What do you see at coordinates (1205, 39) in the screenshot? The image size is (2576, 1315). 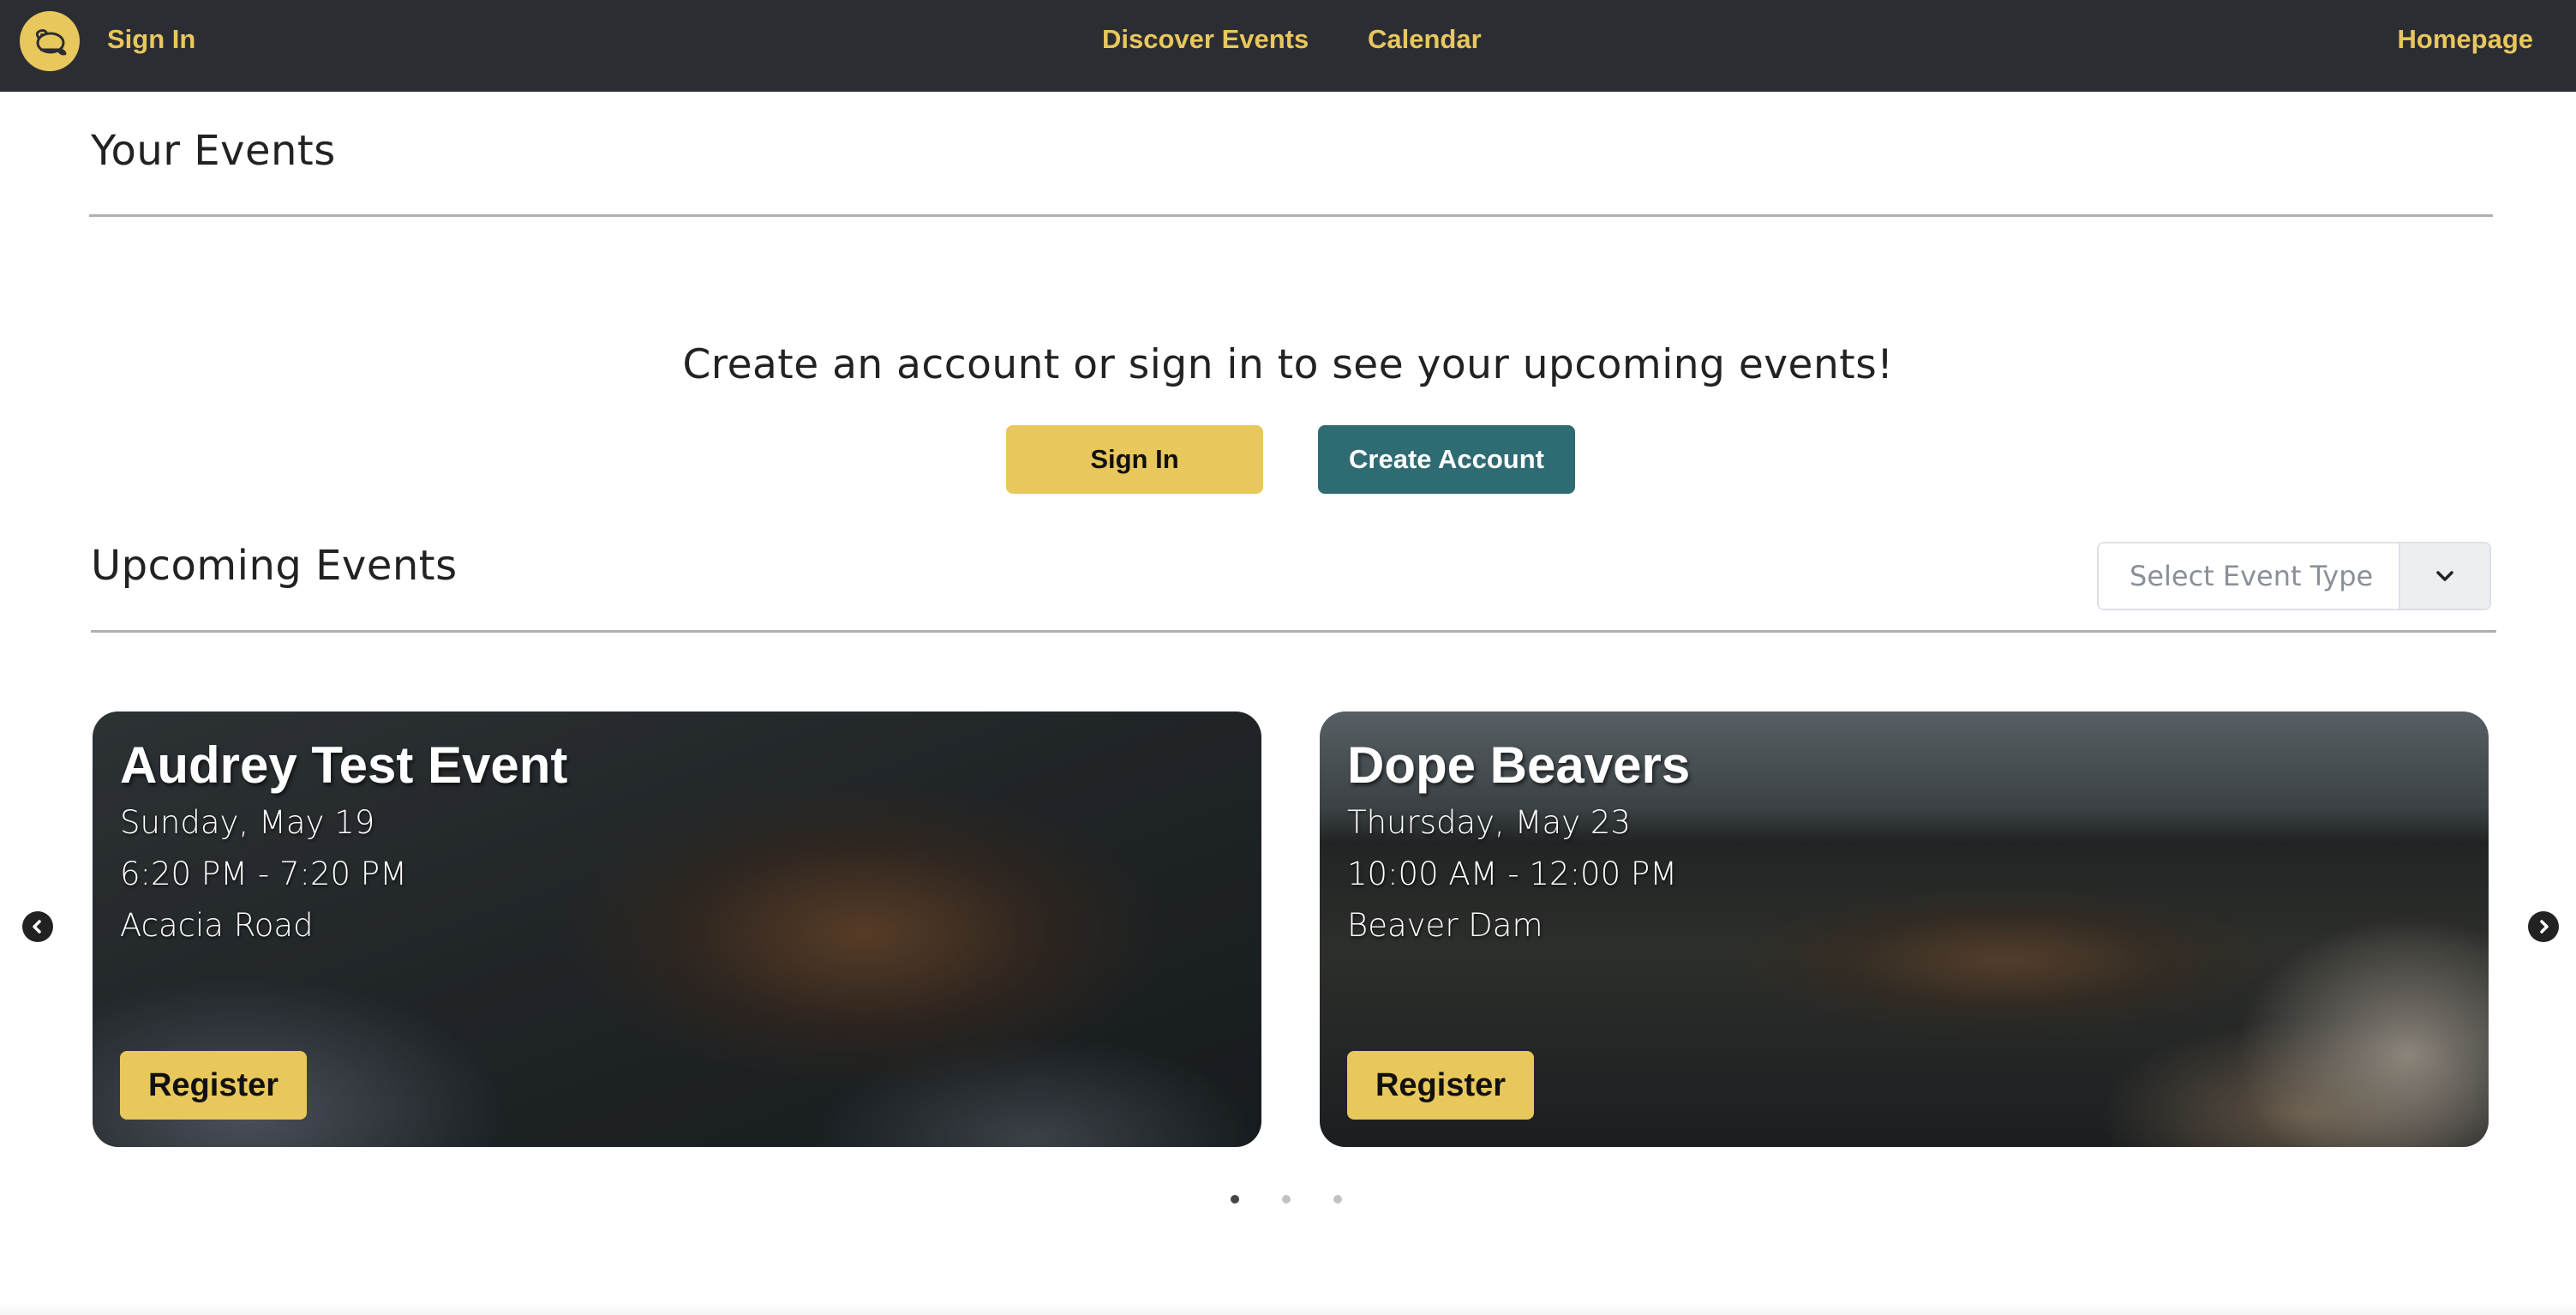 I see `nav-discover-events-link: Discover Events` at bounding box center [1205, 39].